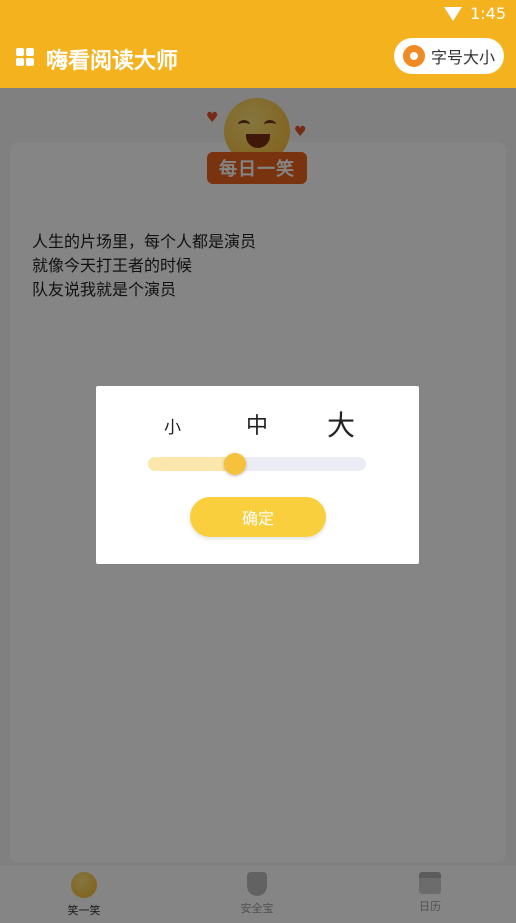 This screenshot has width=516, height=923. What do you see at coordinates (413, 56) in the screenshot?
I see `gear-icon` at bounding box center [413, 56].